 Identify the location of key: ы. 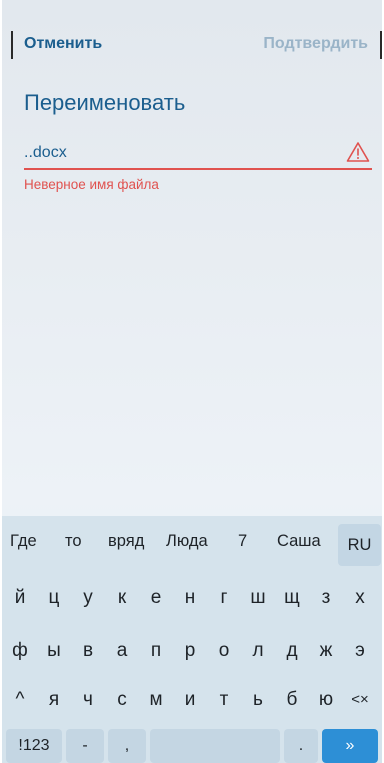
(54, 651).